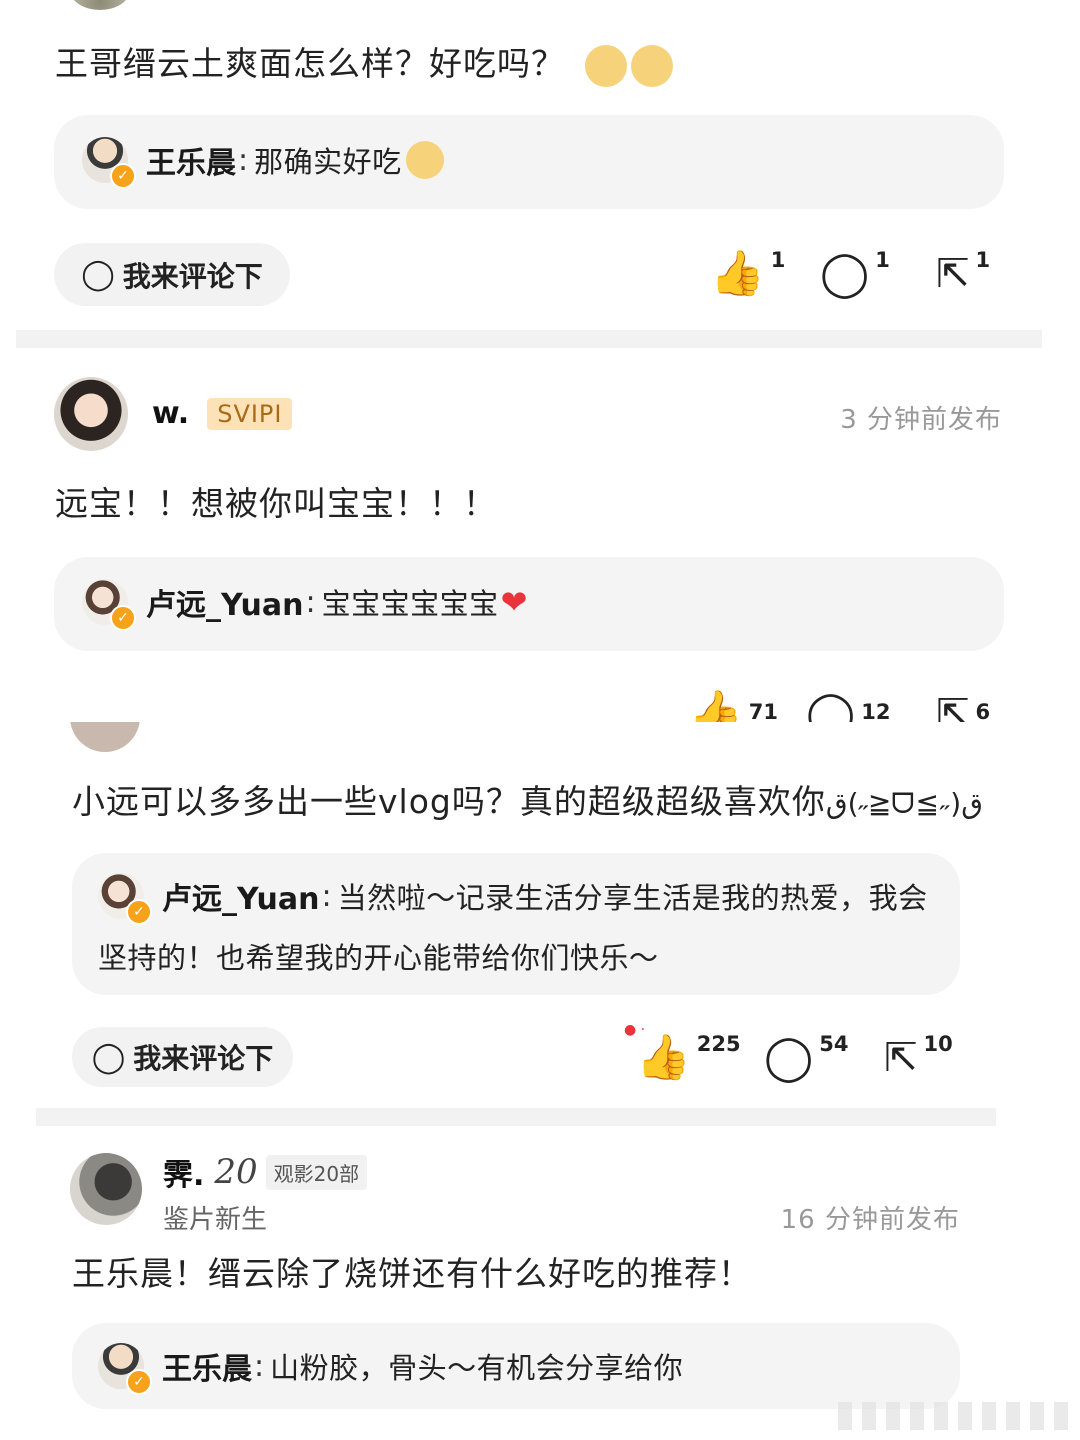  Describe the element at coordinates (956, 1416) in the screenshot. I see `watermark` at that location.